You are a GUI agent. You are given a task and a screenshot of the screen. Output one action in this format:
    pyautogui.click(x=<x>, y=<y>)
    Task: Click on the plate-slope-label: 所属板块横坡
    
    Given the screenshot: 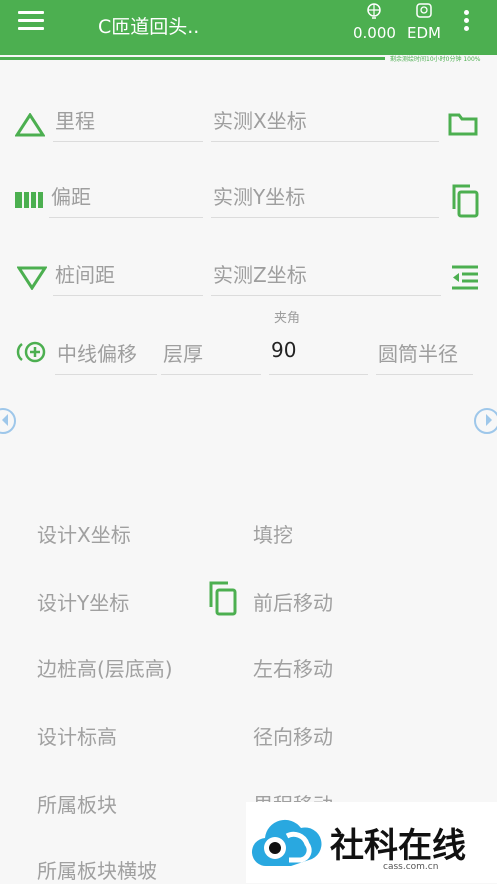 What is the action you would take?
    pyautogui.click(x=97, y=871)
    